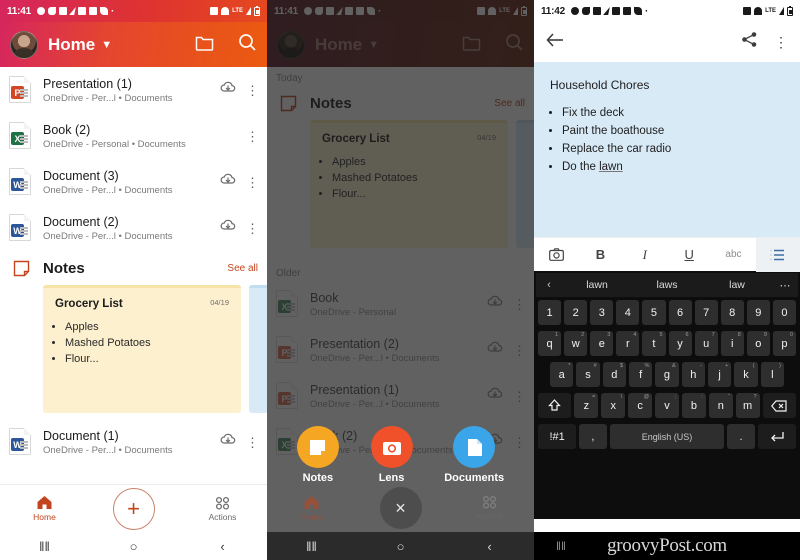  Describe the element at coordinates (673, 167) in the screenshot. I see `note-list-item: Do the lawn` at that location.